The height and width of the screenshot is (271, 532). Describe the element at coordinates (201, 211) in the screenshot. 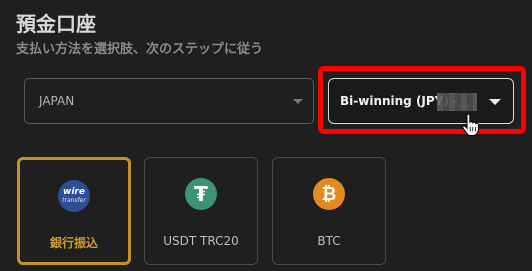

I see `payment-method-usdt-trc20: ₮ USDT TRC20` at that location.